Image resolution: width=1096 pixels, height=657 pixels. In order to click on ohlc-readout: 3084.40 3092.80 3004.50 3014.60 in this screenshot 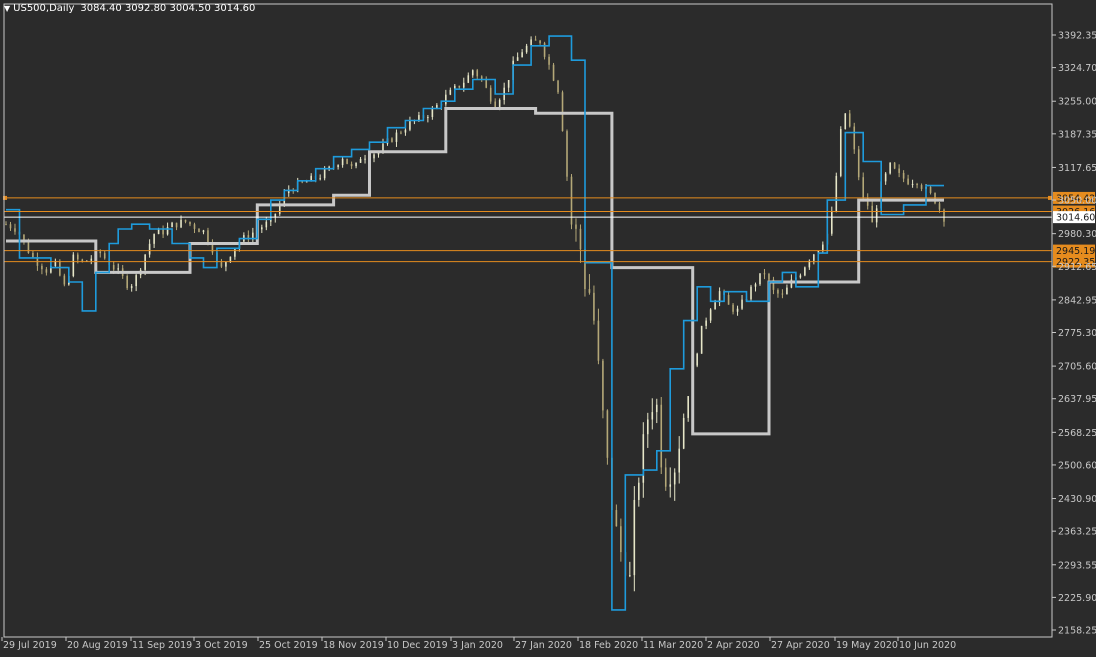, I will do `click(168, 8)`.